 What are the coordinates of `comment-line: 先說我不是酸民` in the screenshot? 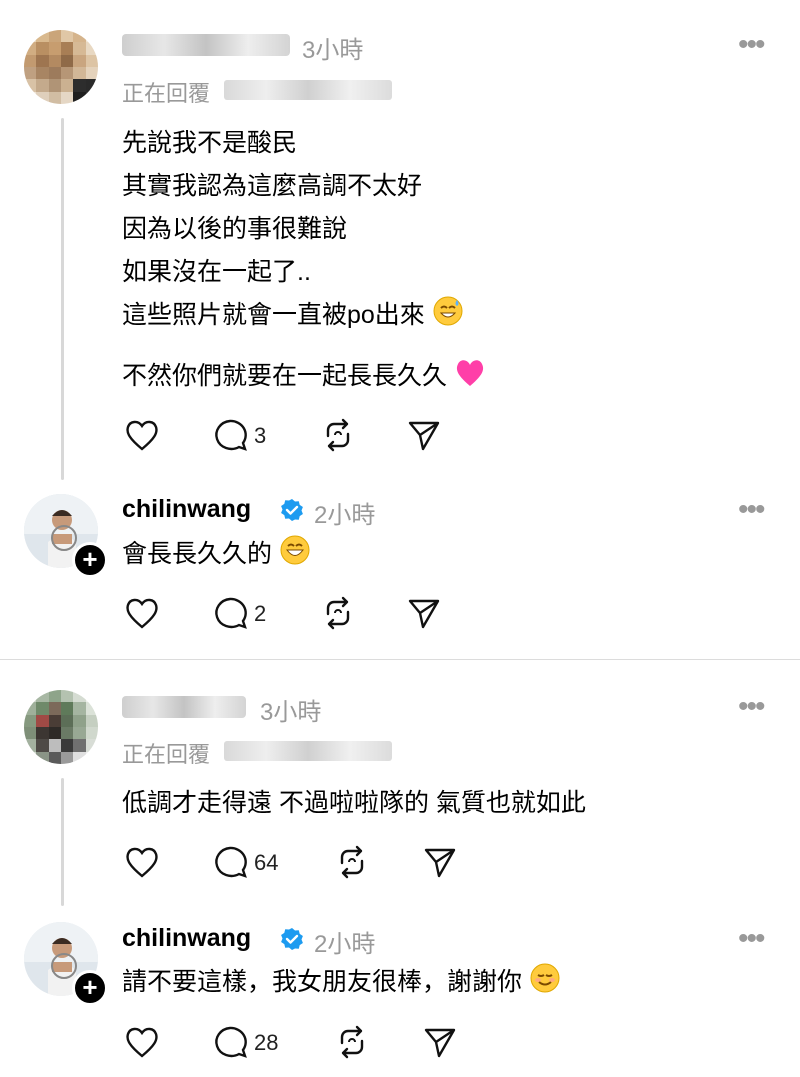 It's located at (210, 143).